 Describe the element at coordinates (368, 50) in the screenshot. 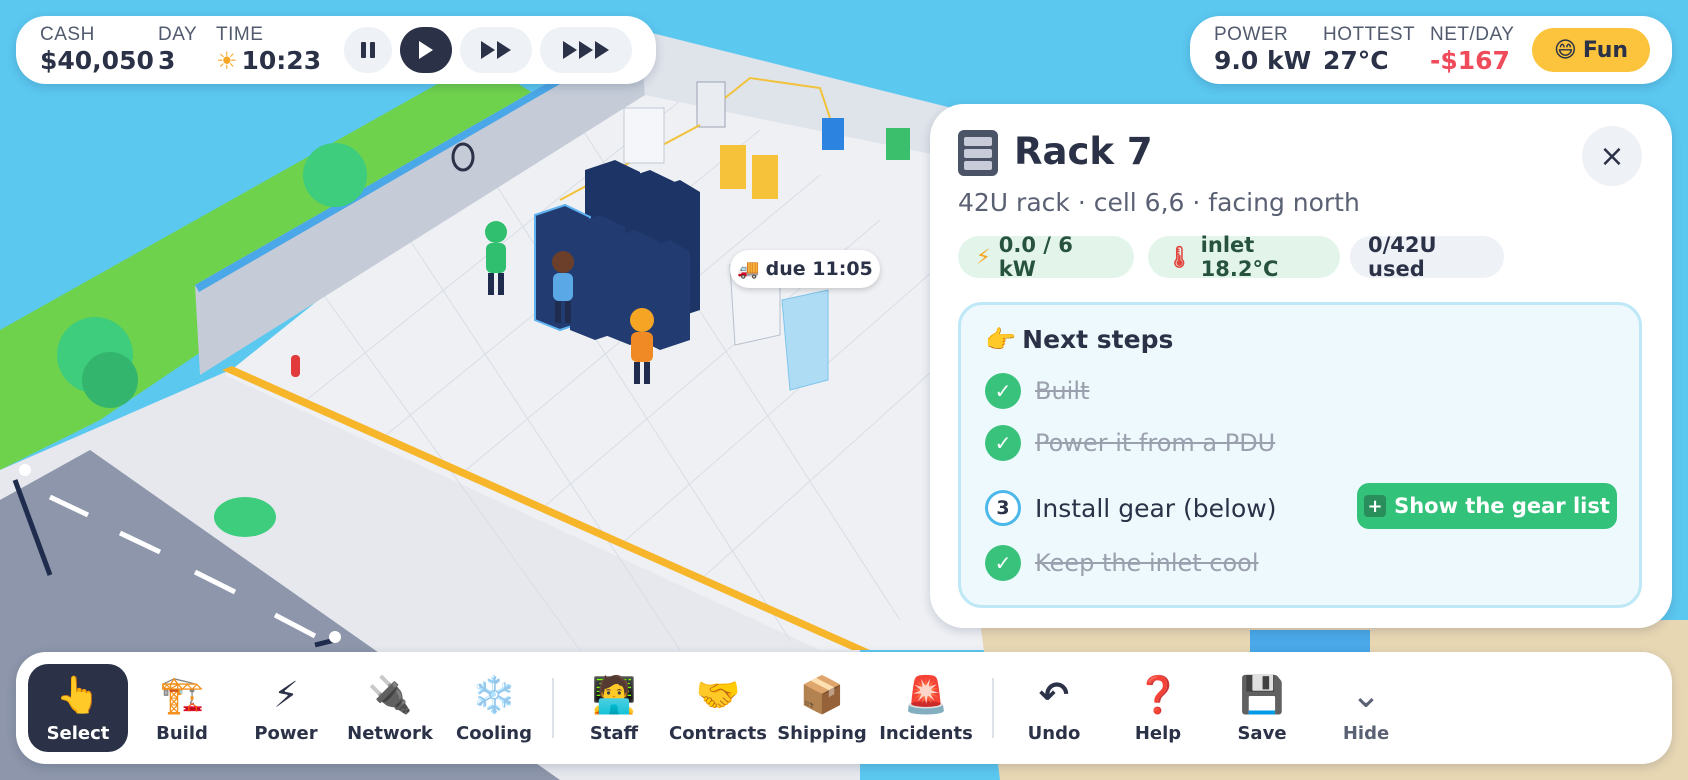

I see `pause-button` at that location.